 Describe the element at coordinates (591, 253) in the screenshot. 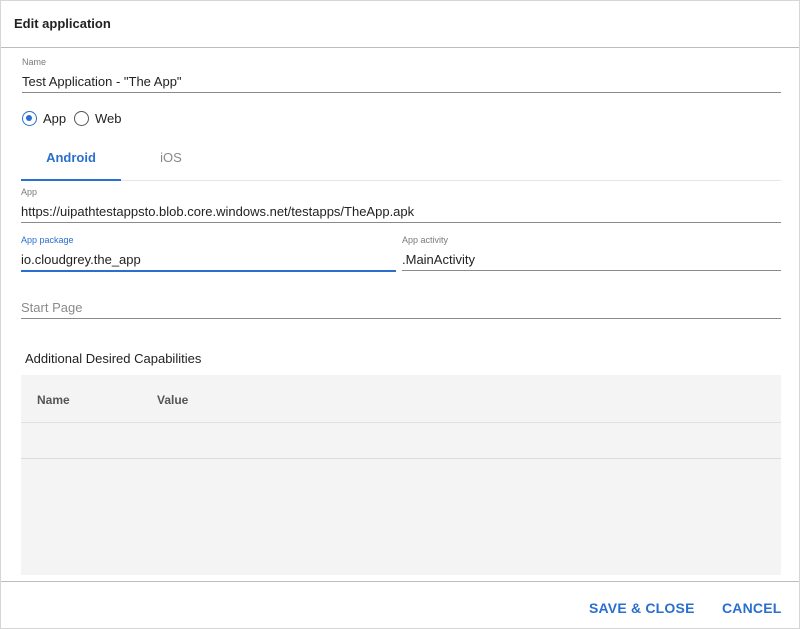

I see `app-activity-field: App activity .MainActivity` at that location.